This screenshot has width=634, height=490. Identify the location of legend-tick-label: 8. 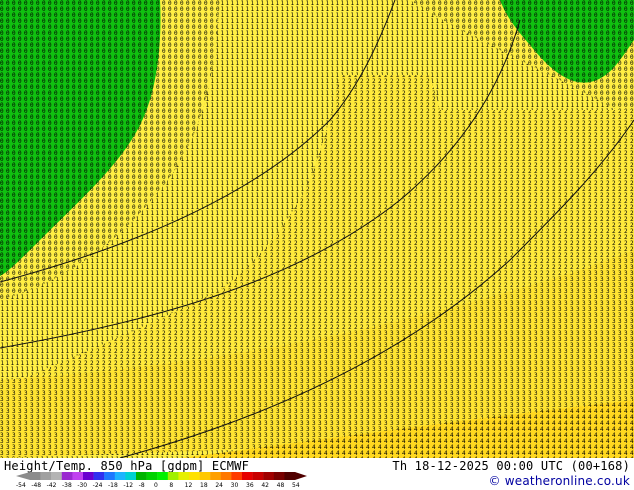
(171, 485).